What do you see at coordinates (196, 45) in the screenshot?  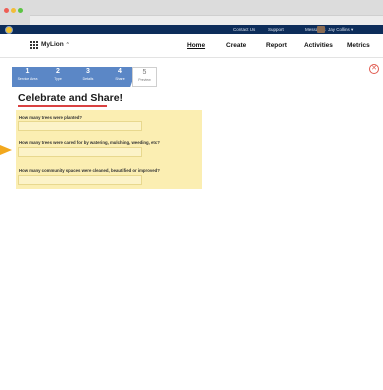 I see `nav-home: Home` at bounding box center [196, 45].